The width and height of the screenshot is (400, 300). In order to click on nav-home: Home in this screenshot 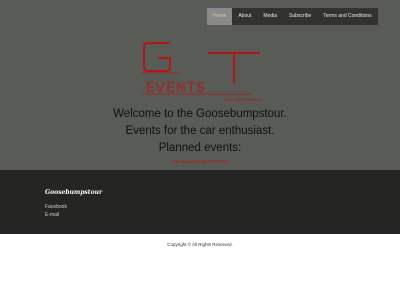, I will do `click(220, 16)`.